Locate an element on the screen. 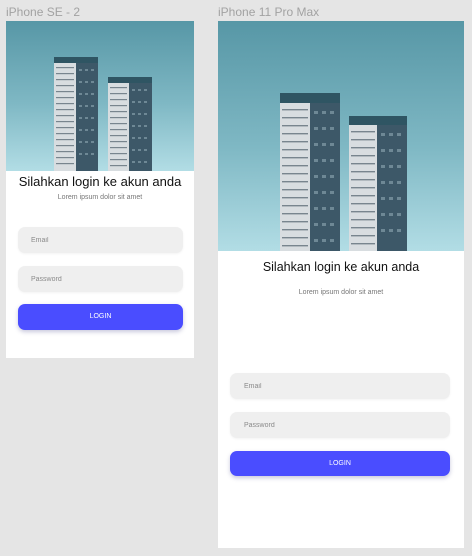  frame-label-iphone-se: iPhone SE - 2 is located at coordinates (43, 12).